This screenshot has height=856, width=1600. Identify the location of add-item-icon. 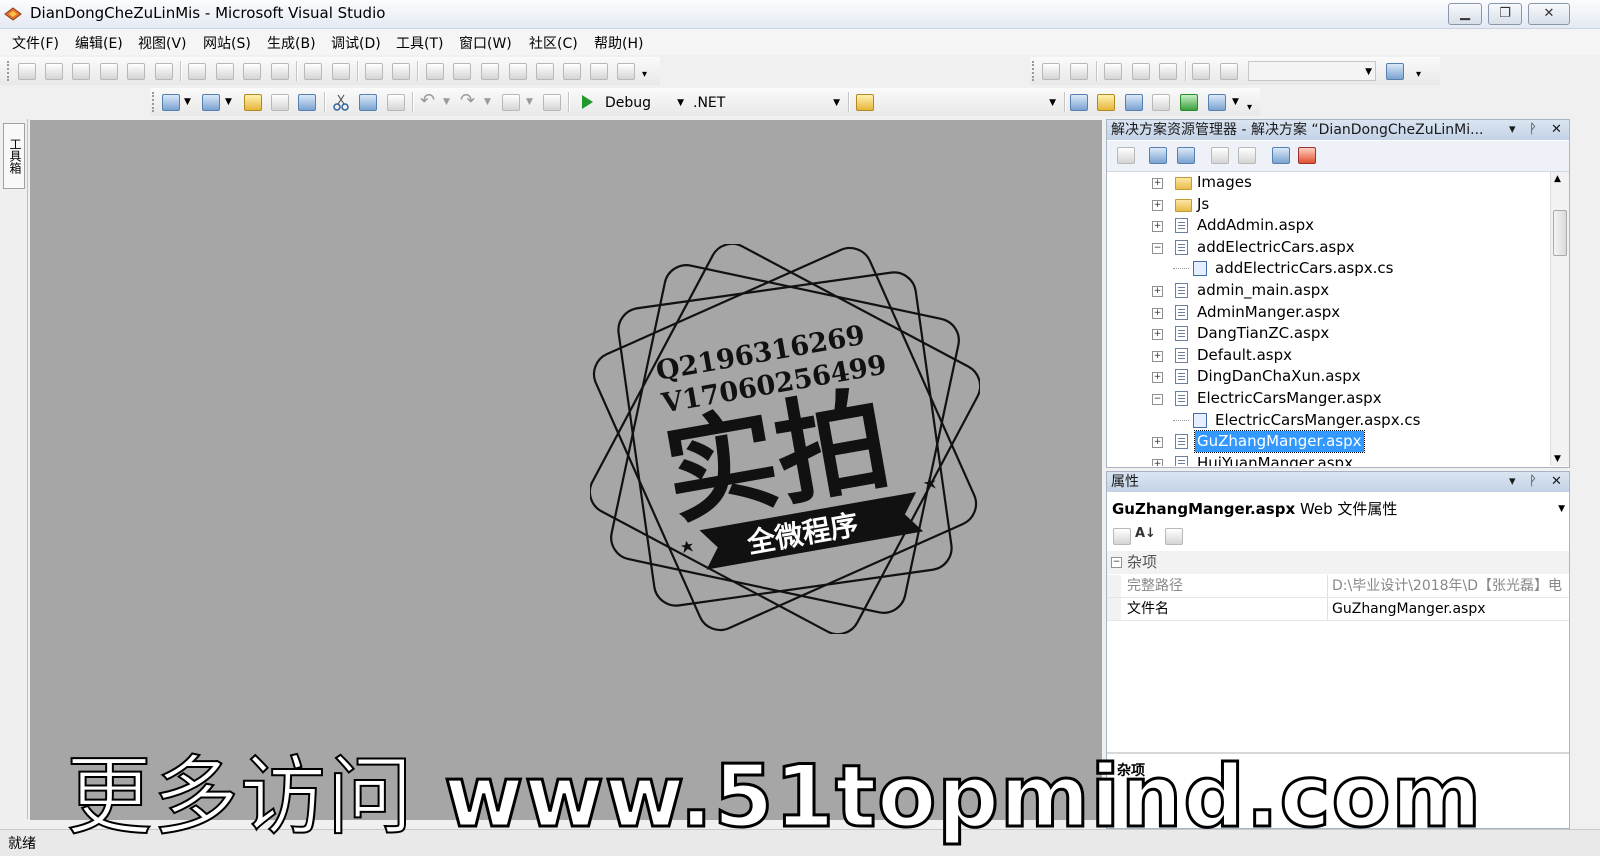
(211, 102).